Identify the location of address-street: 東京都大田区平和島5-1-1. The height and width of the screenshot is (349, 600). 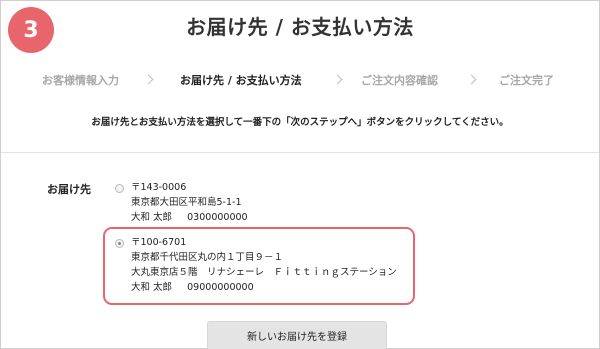
(186, 202).